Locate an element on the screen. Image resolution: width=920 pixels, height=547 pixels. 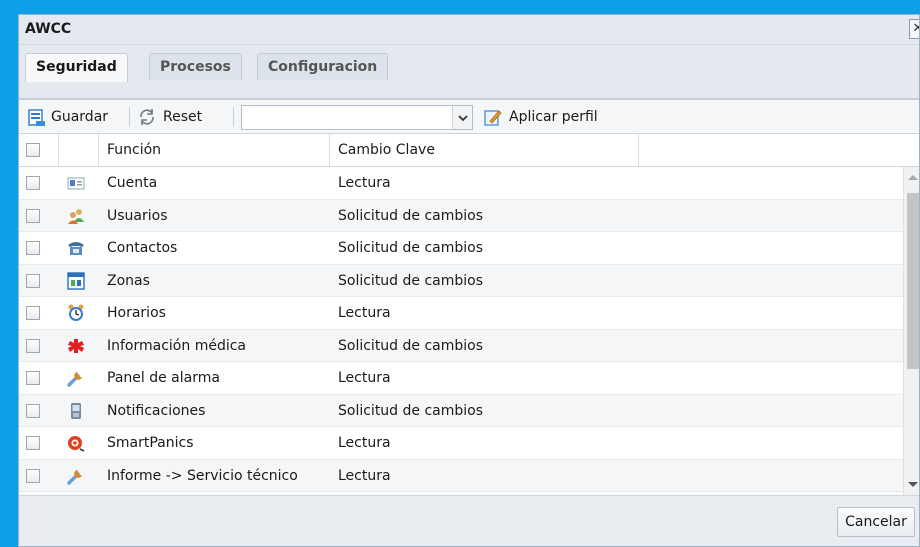
panic-icon is located at coordinates (76, 444).